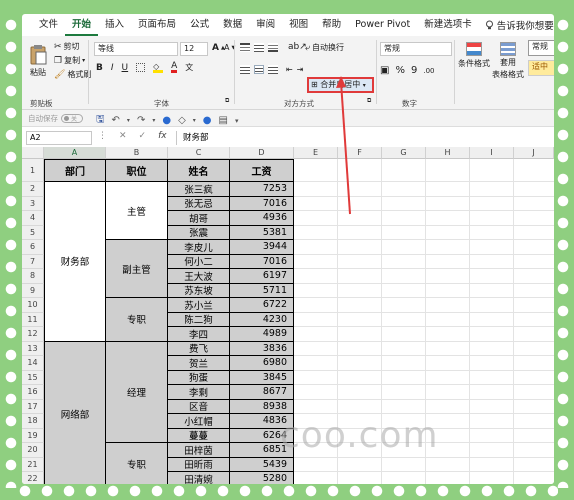 The height and width of the screenshot is (500, 574). I want to click on salary-cell: 6980, so click(262, 363).